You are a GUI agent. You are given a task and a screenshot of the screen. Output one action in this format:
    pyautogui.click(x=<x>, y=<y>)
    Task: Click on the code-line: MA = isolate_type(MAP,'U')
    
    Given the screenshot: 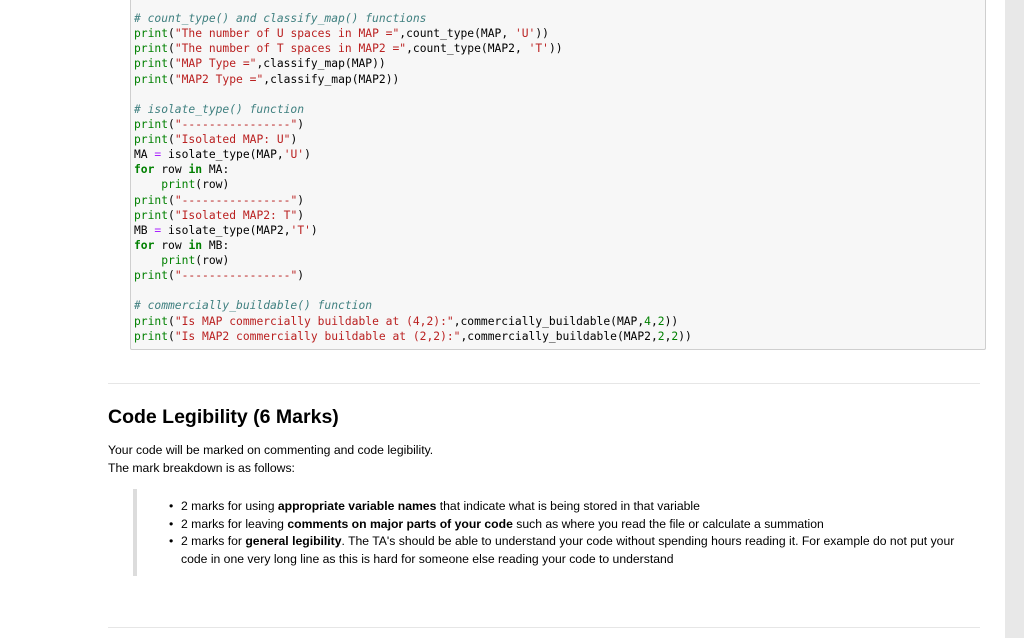 What is the action you would take?
    pyautogui.click(x=222, y=155)
    